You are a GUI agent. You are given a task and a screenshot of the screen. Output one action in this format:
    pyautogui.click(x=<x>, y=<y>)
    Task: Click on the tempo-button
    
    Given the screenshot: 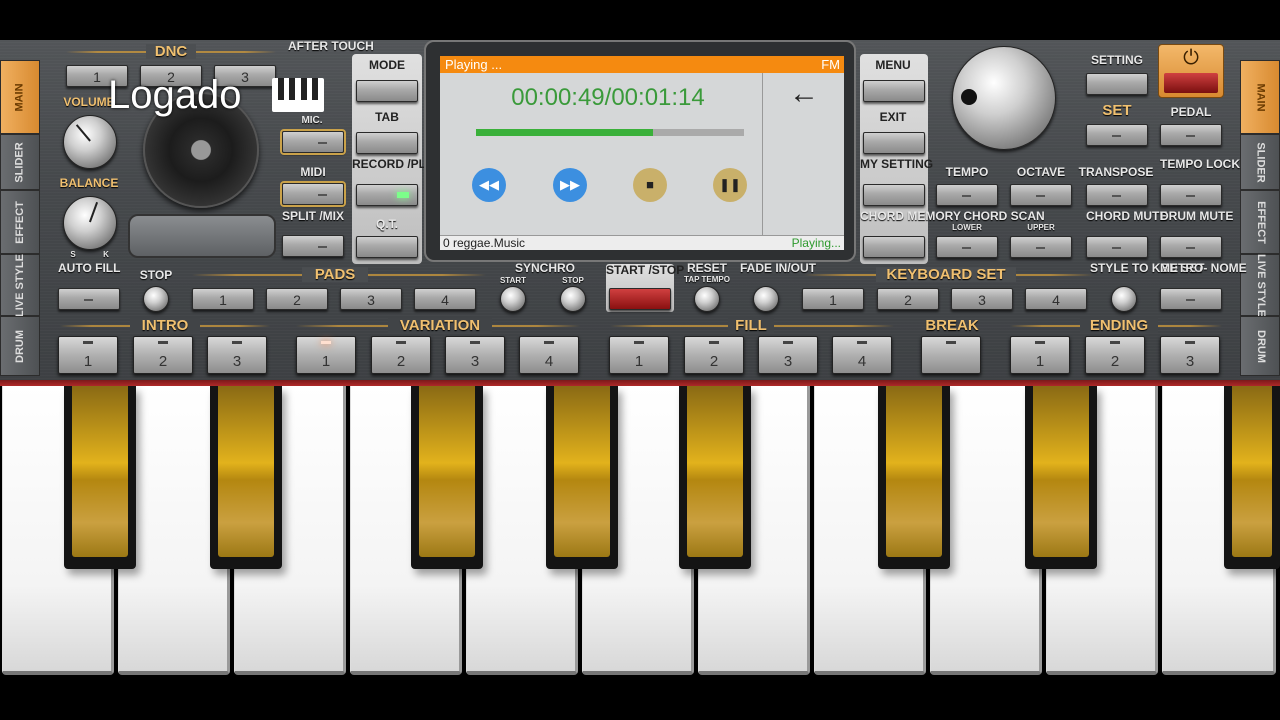 What is the action you would take?
    pyautogui.click(x=967, y=195)
    